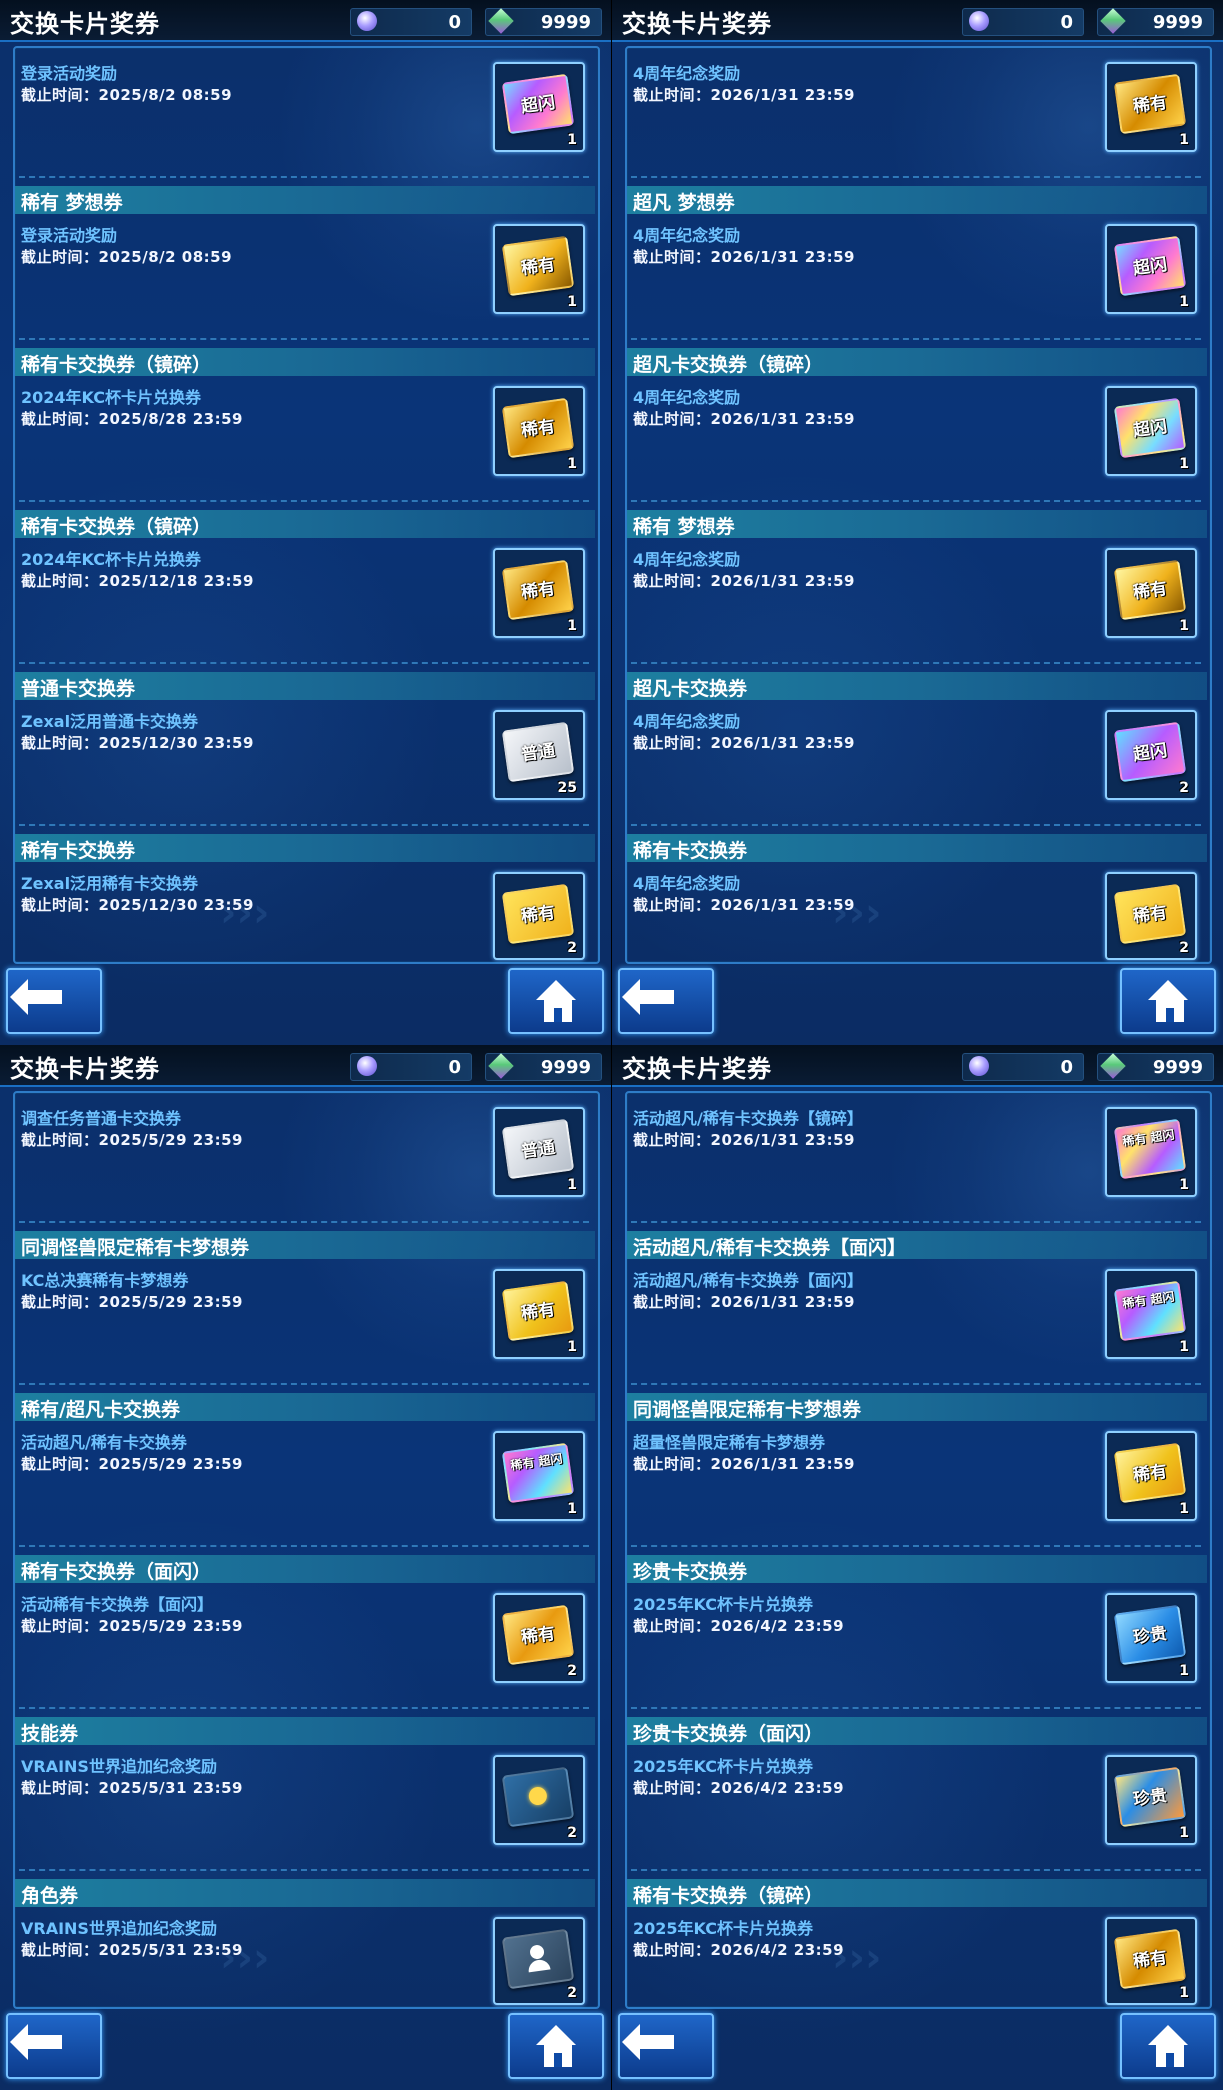 This screenshot has width=1223, height=2090. Describe the element at coordinates (69, 235) in the screenshot. I see `ticket-name: 登录活动奖励` at that location.